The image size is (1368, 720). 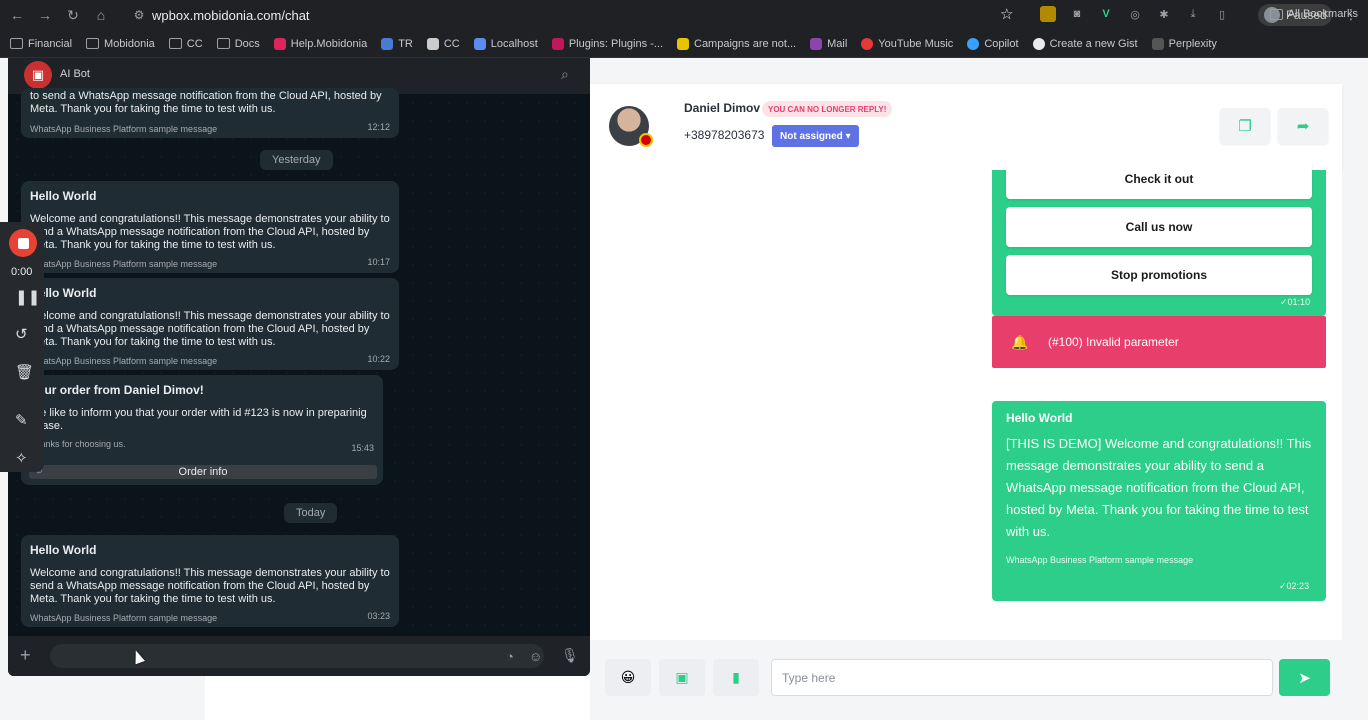 I want to click on image-icon: ▣, so click(x=682, y=677).